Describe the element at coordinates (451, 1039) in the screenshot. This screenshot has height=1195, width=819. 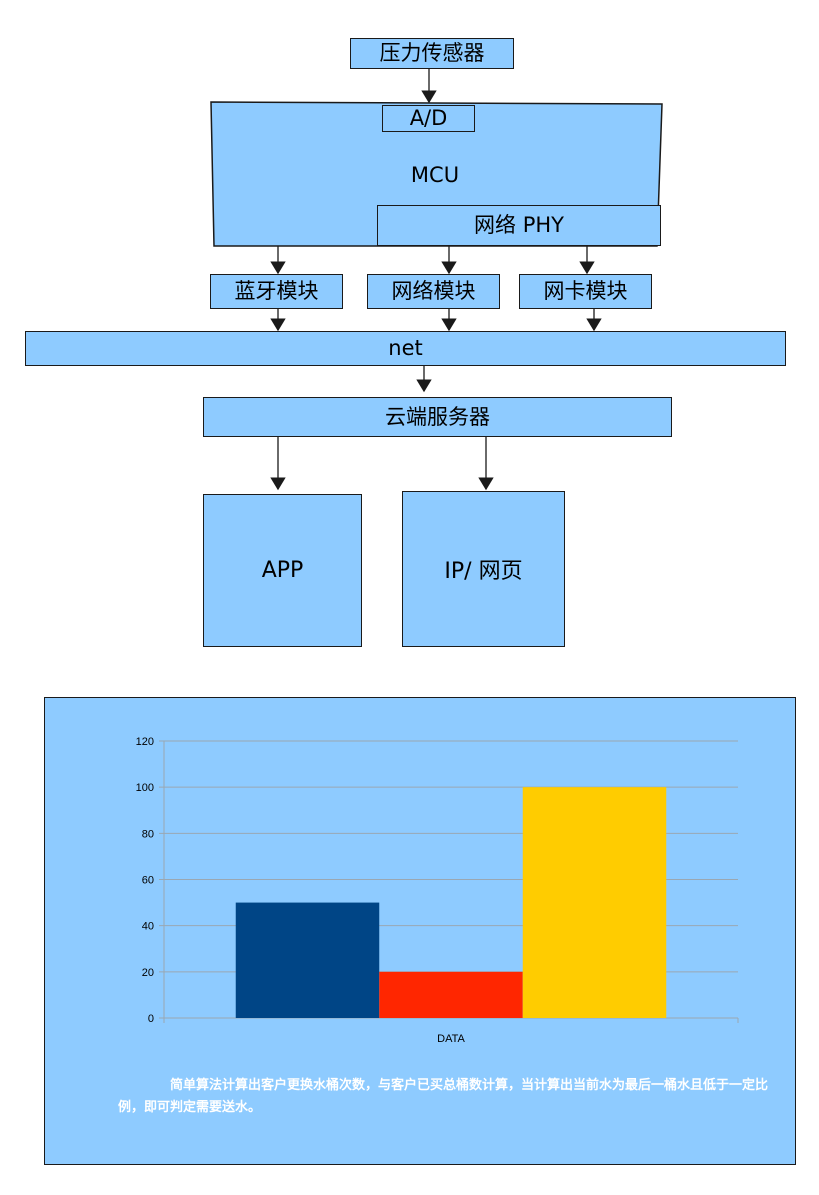
I see `x-category-label: DATA` at that location.